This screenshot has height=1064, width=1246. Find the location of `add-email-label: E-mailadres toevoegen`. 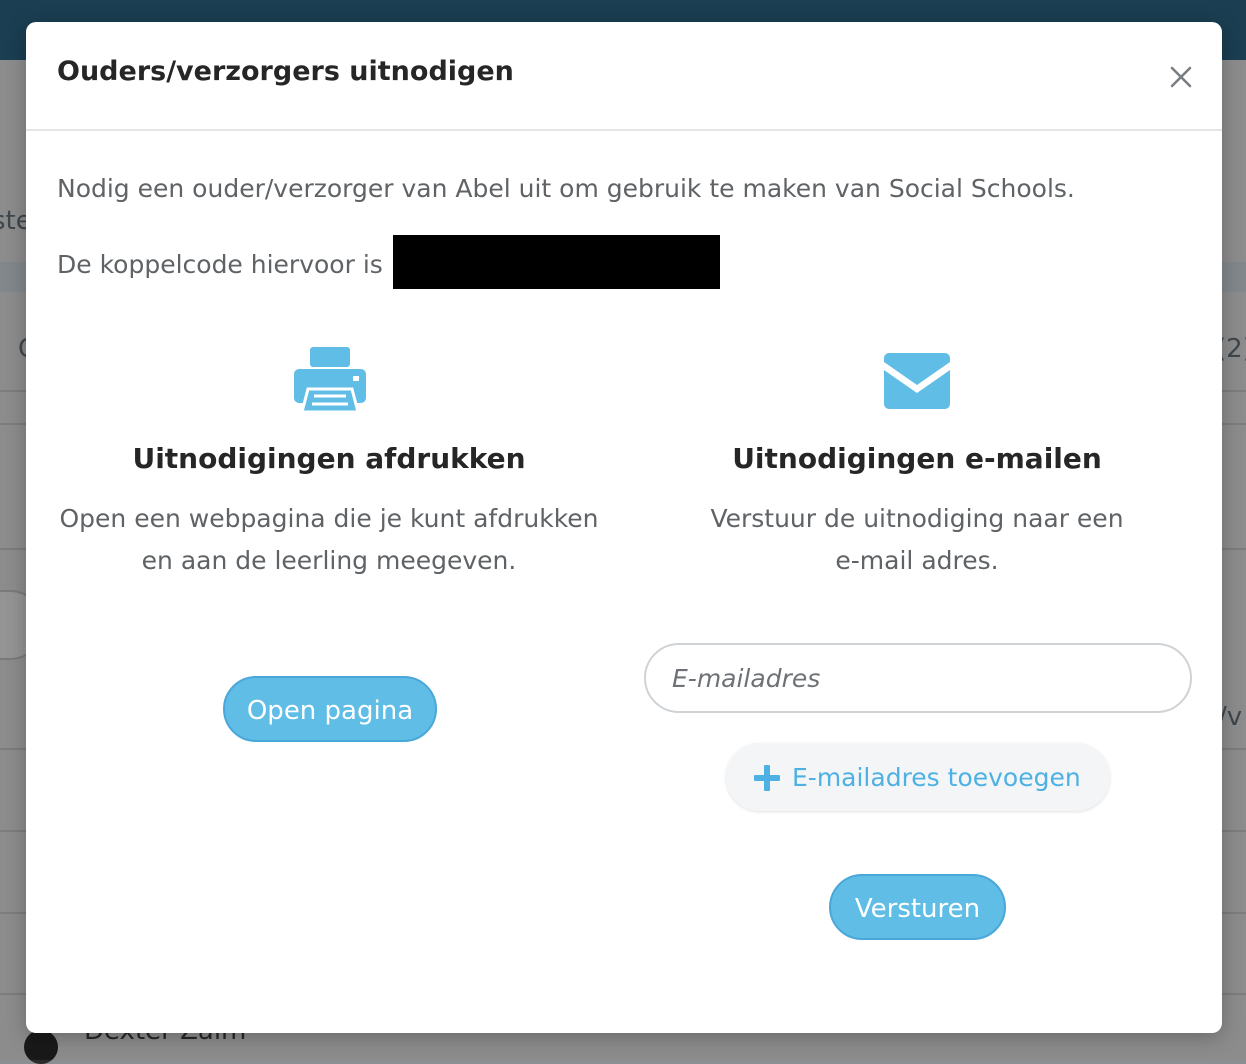

add-email-label: E-mailadres toevoegen is located at coordinates (936, 777).